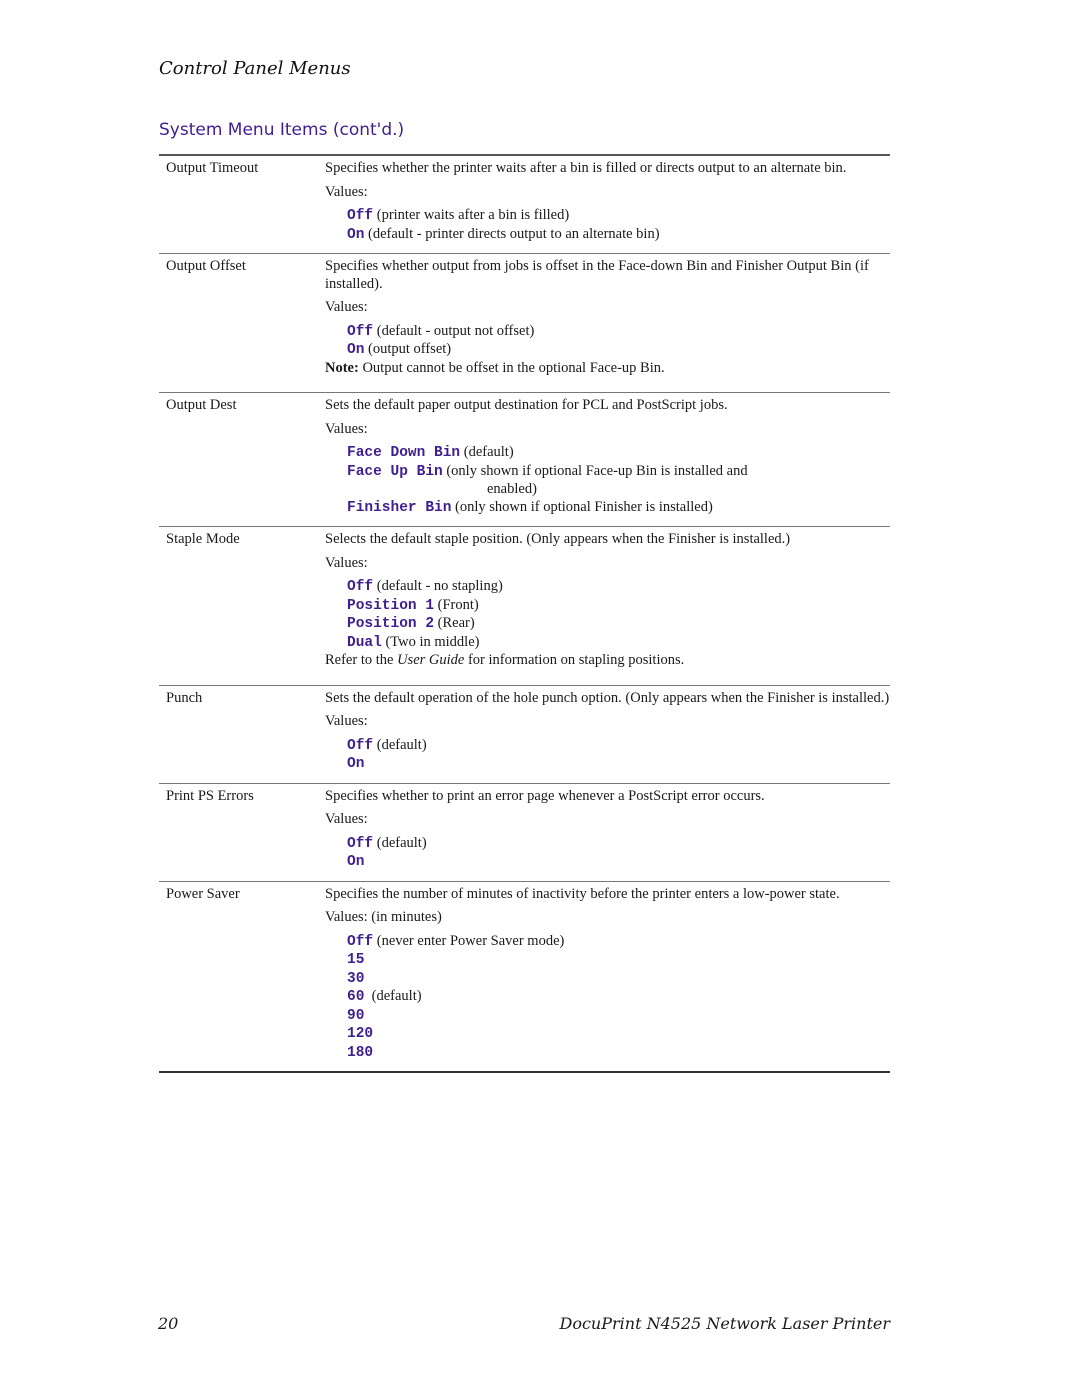 Image resolution: width=1080 pixels, height=1397 pixels. Describe the element at coordinates (618, 453) in the screenshot. I see `value-item: Face Down Bin (default)` at that location.